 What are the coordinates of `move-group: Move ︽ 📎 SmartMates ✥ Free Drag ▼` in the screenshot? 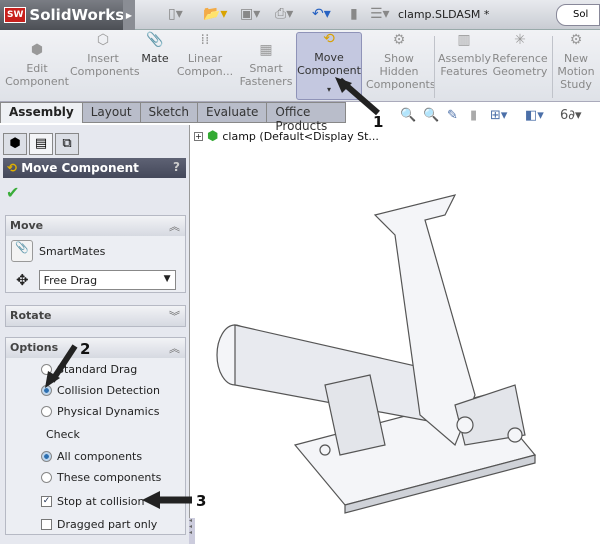 It's located at (95, 254).